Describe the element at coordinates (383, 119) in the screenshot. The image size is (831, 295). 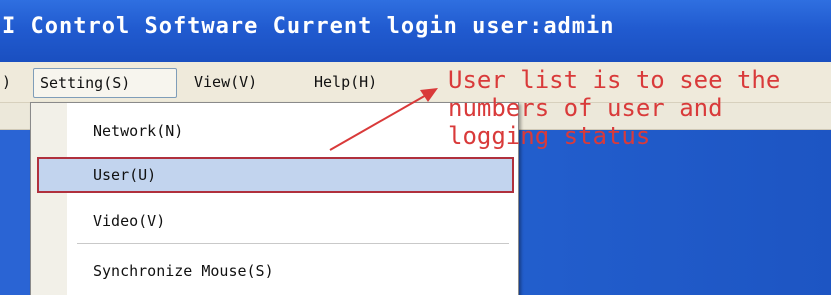
I see `annotation-arrow-icon` at that location.